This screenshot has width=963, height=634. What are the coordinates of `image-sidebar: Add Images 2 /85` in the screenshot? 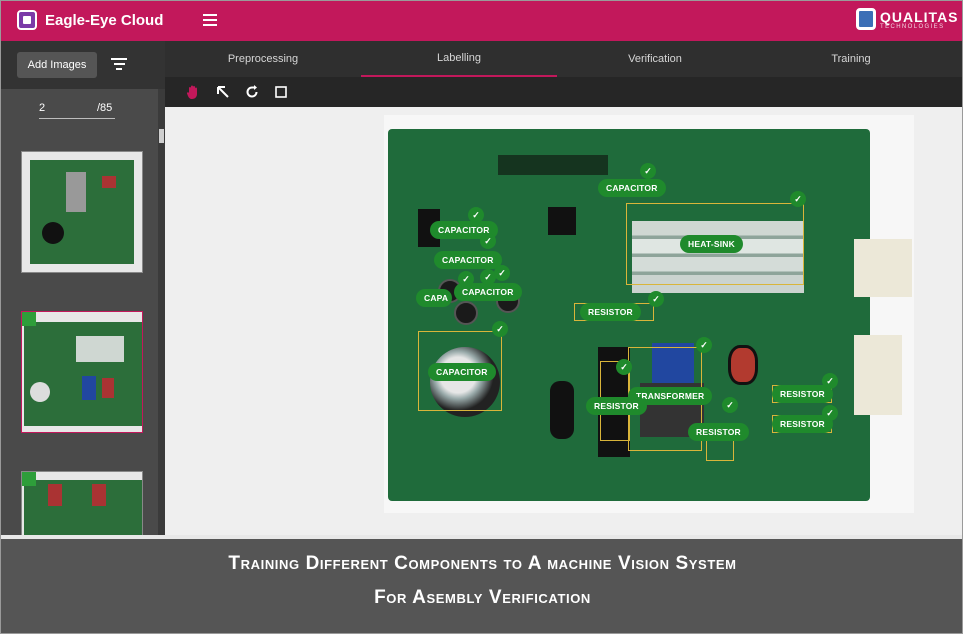 It's located at (83, 317).